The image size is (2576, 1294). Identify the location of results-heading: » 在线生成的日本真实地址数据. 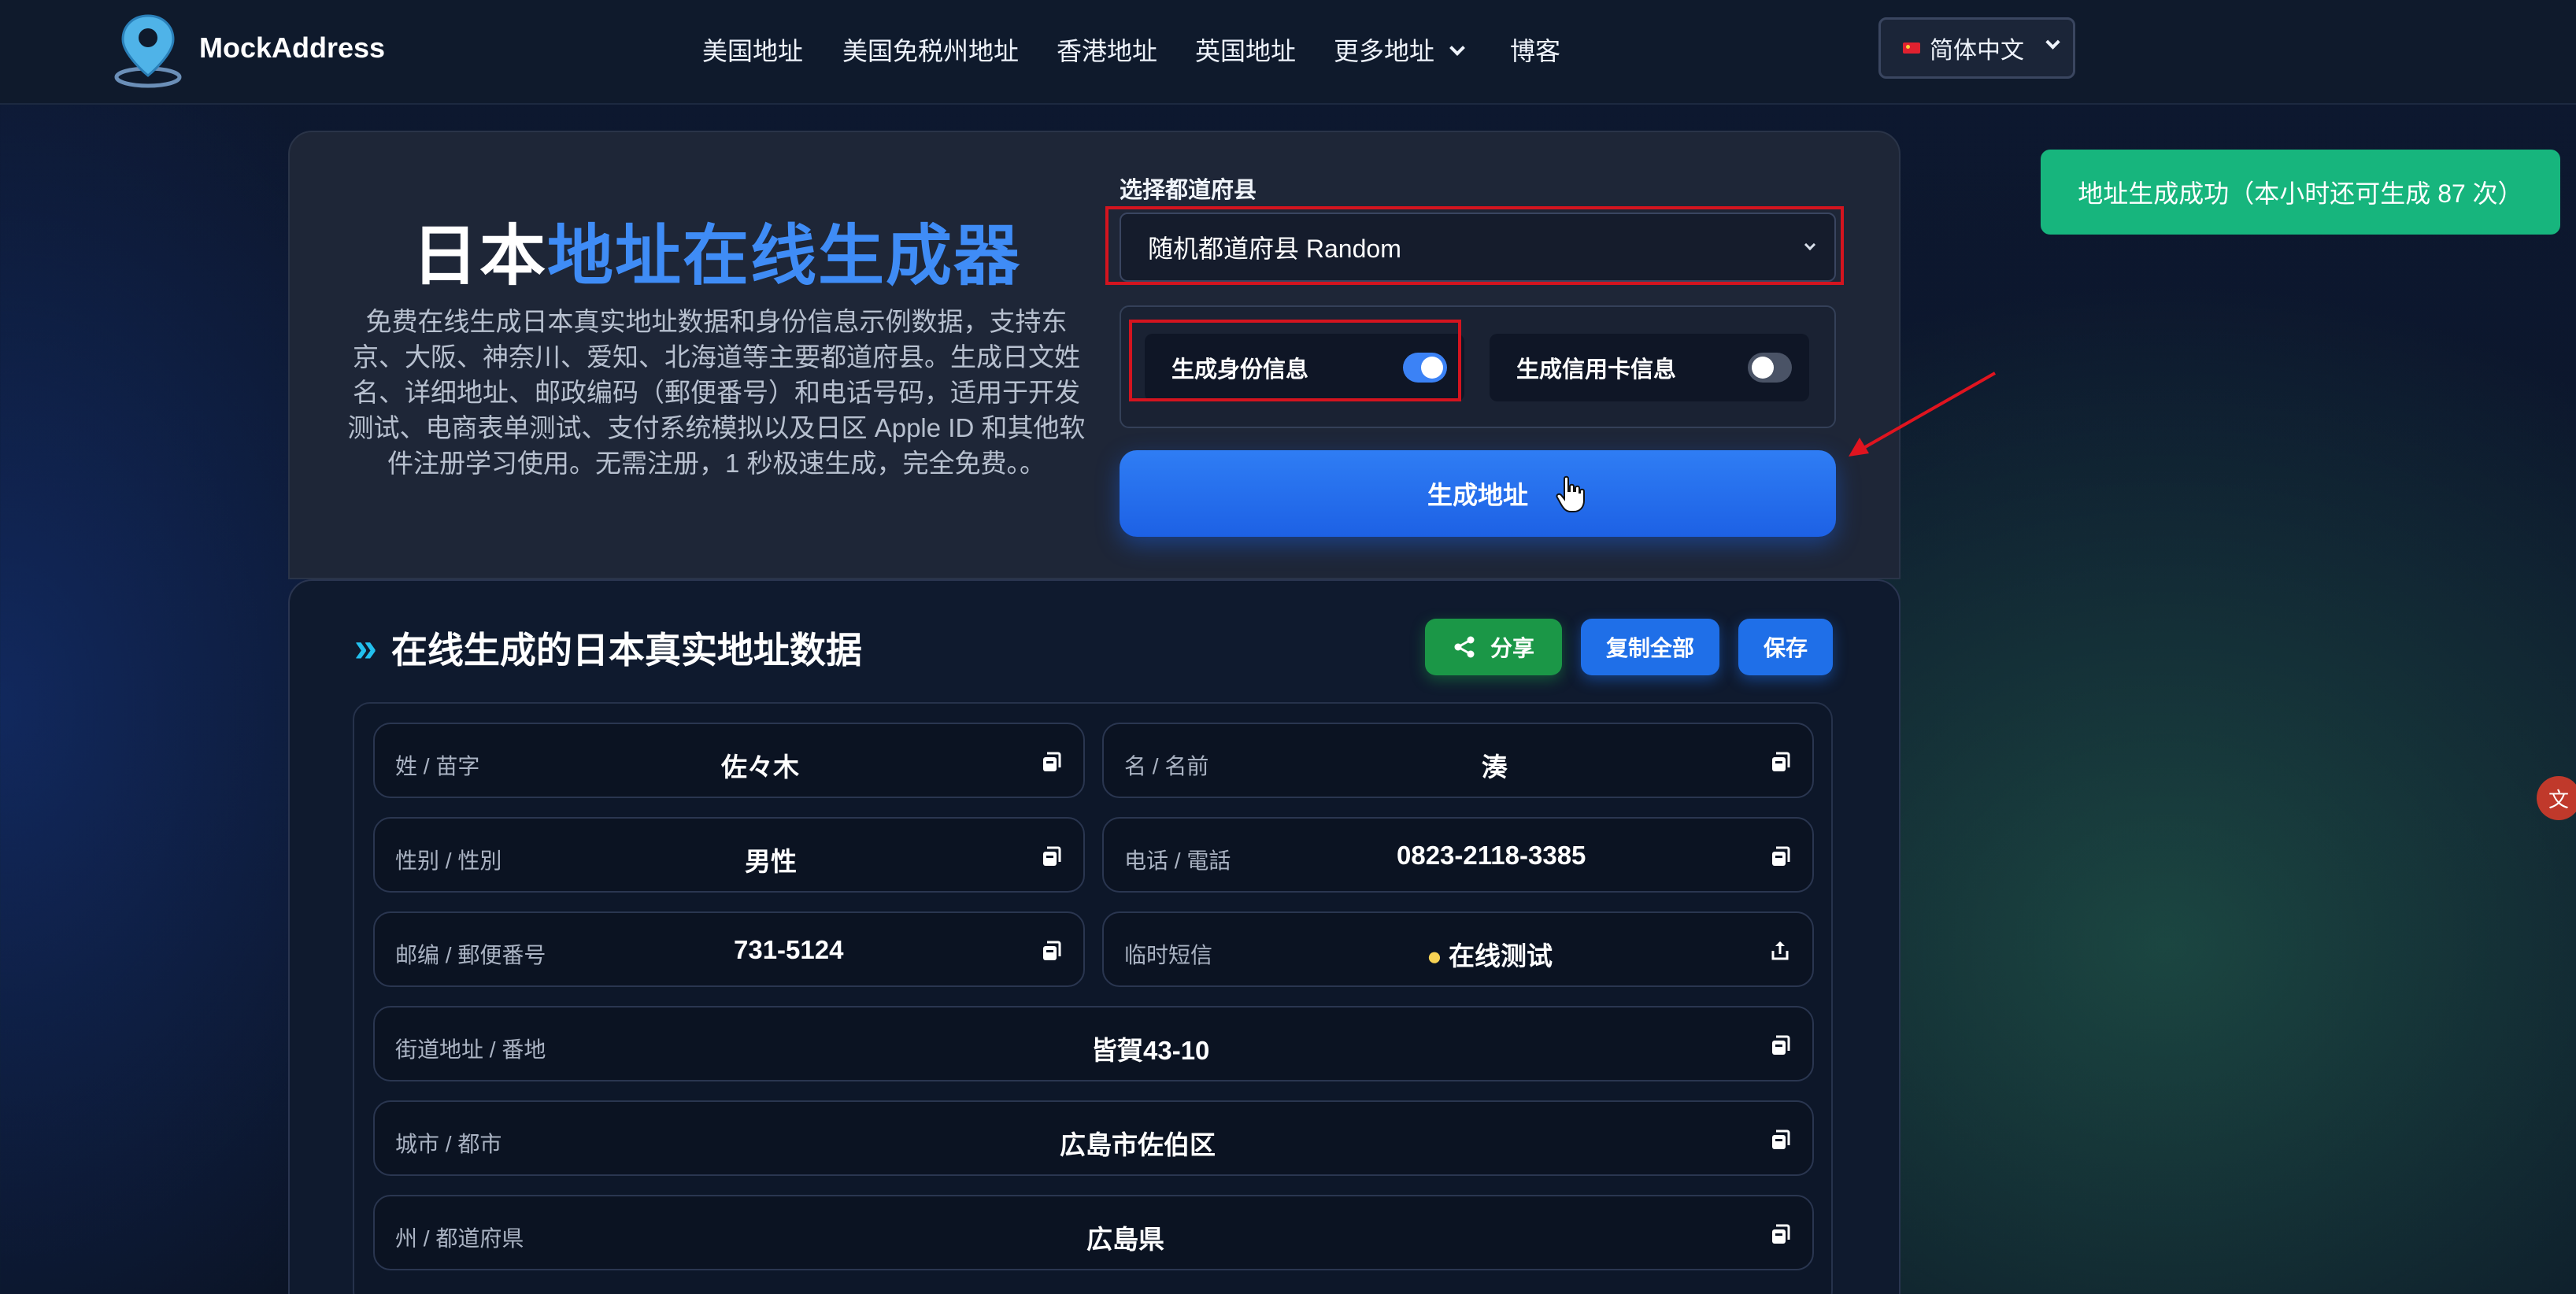
(608, 648).